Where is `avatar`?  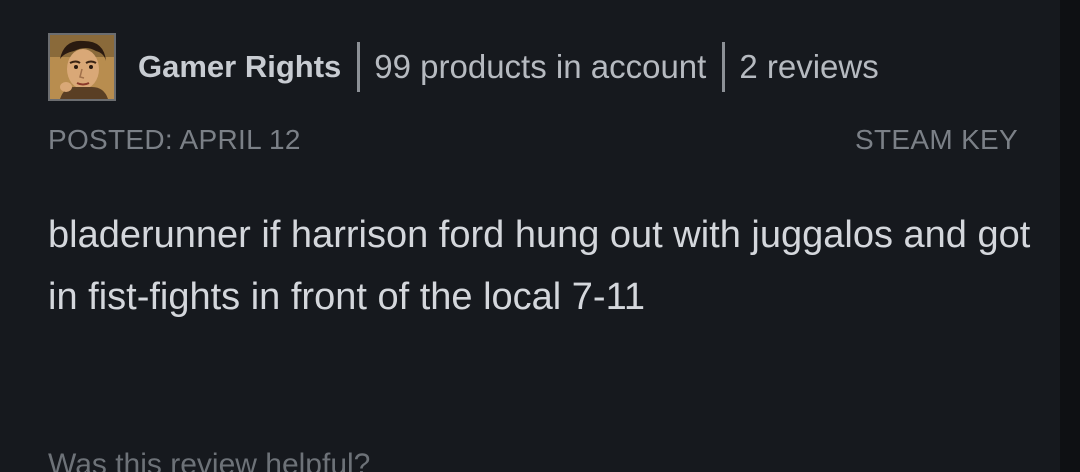
avatar is located at coordinates (82, 67).